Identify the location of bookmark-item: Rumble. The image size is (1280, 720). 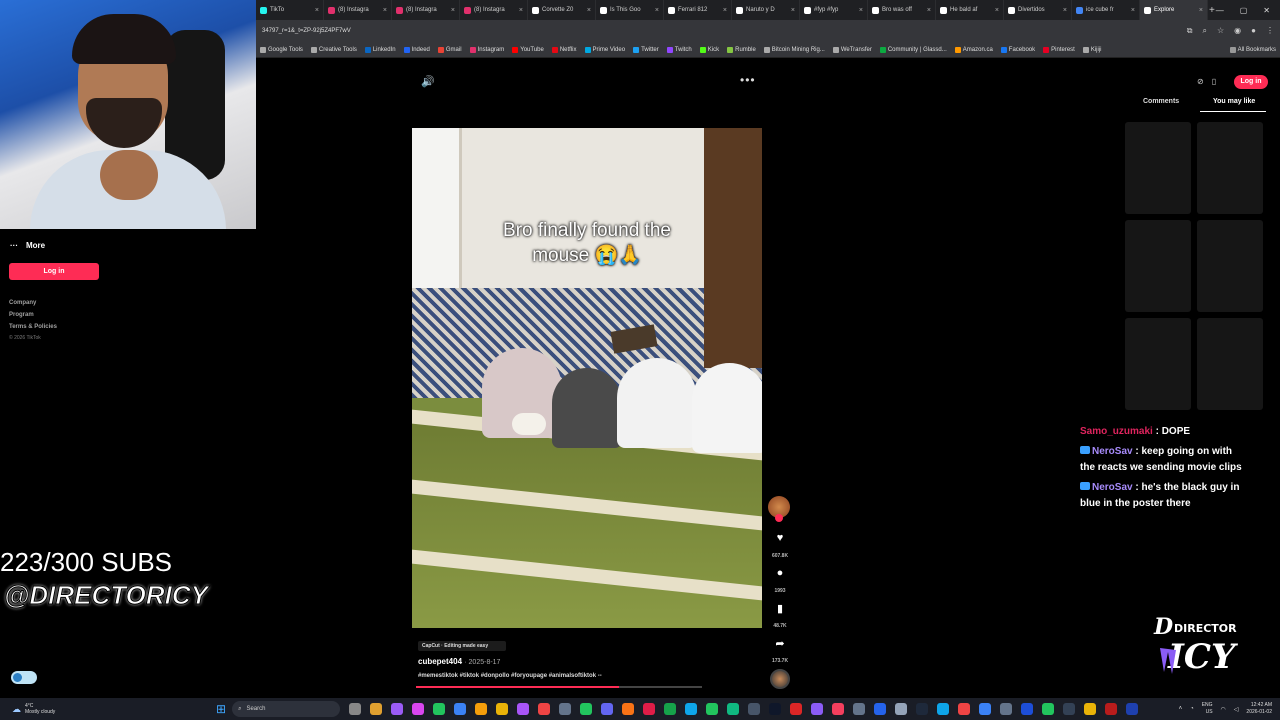
(741, 49).